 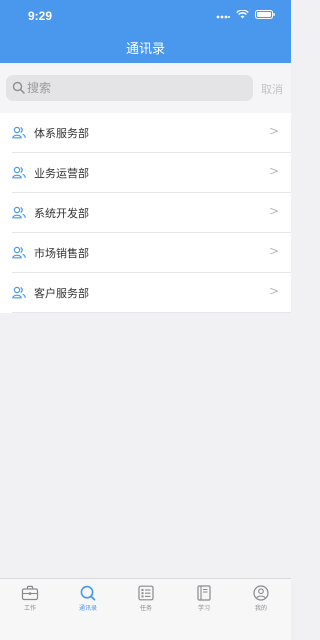 What do you see at coordinates (40, 16) in the screenshot?
I see `status-time: 9:29` at bounding box center [40, 16].